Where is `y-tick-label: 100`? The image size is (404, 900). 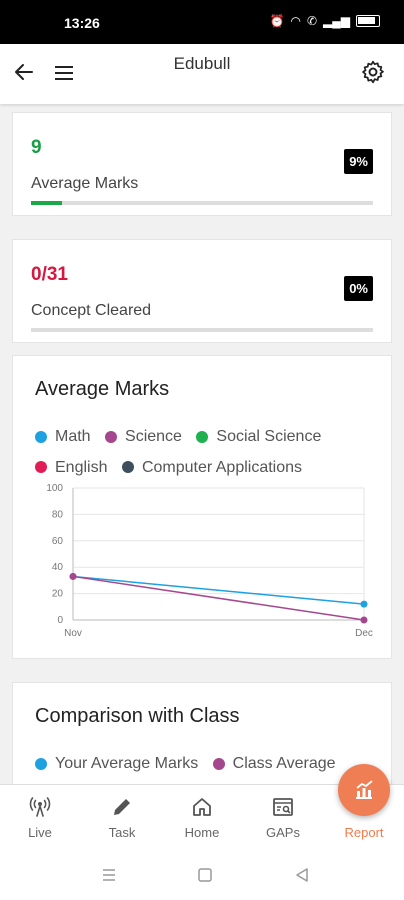
y-tick-label: 100 is located at coordinates (54, 488).